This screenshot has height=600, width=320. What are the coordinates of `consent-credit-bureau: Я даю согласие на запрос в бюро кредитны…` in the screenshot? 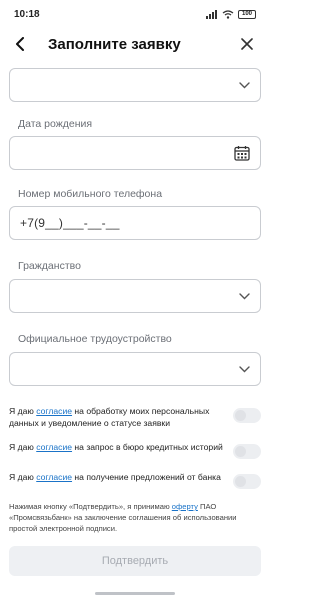 It's located at (135, 450).